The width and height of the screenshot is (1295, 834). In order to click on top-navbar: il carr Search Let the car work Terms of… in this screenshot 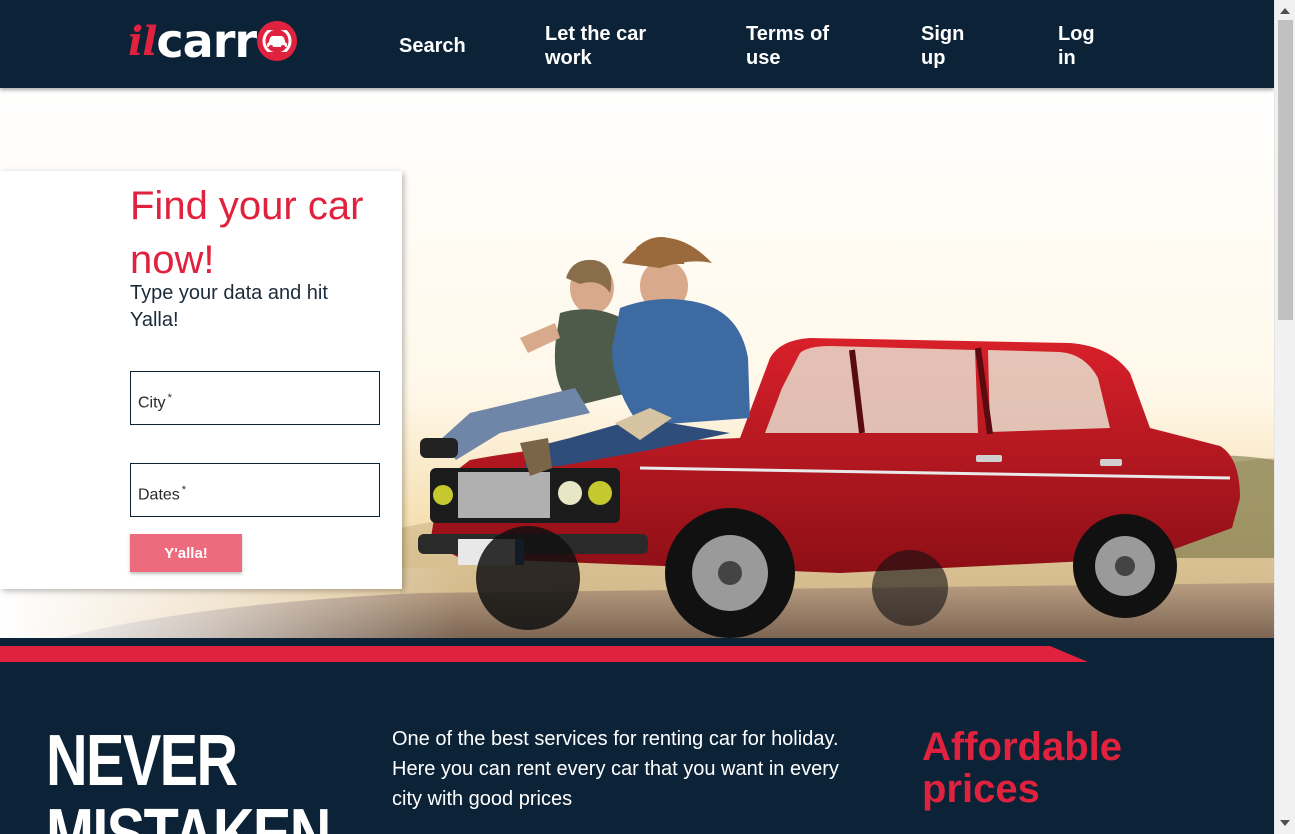, I will do `click(637, 44)`.